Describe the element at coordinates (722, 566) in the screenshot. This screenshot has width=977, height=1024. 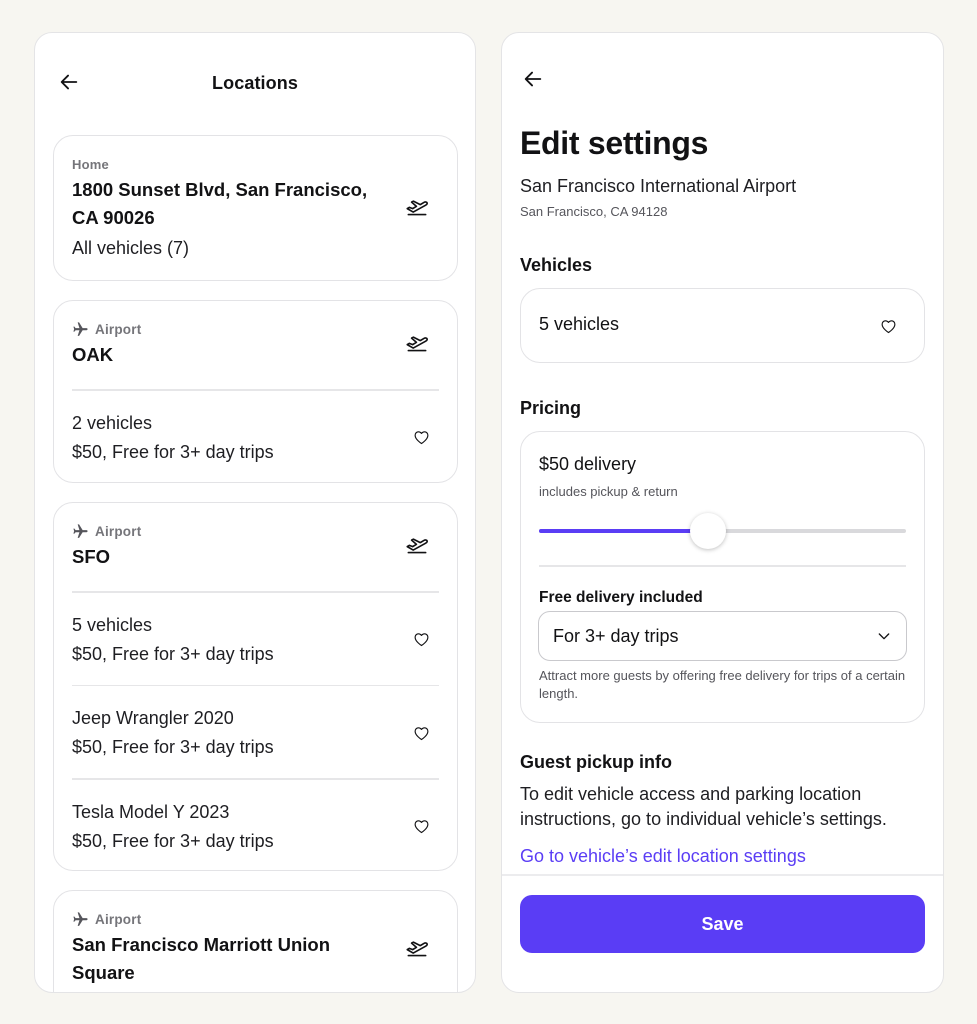
I see `divider` at that location.